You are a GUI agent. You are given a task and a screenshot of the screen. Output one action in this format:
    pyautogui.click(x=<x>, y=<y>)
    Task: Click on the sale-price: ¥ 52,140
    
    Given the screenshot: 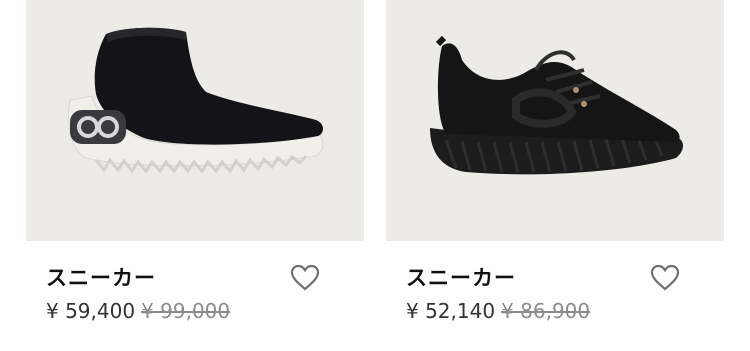 What is the action you would take?
    pyautogui.click(x=451, y=311)
    